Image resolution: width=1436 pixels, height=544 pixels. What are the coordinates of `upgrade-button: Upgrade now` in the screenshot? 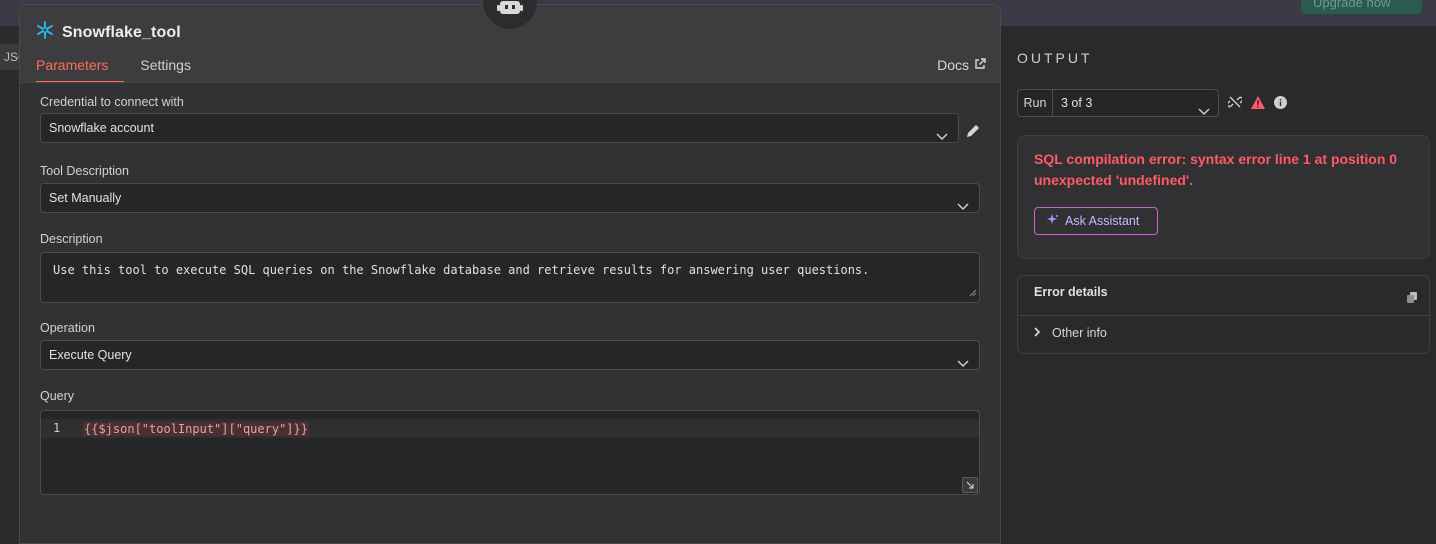 It's located at (1361, 7).